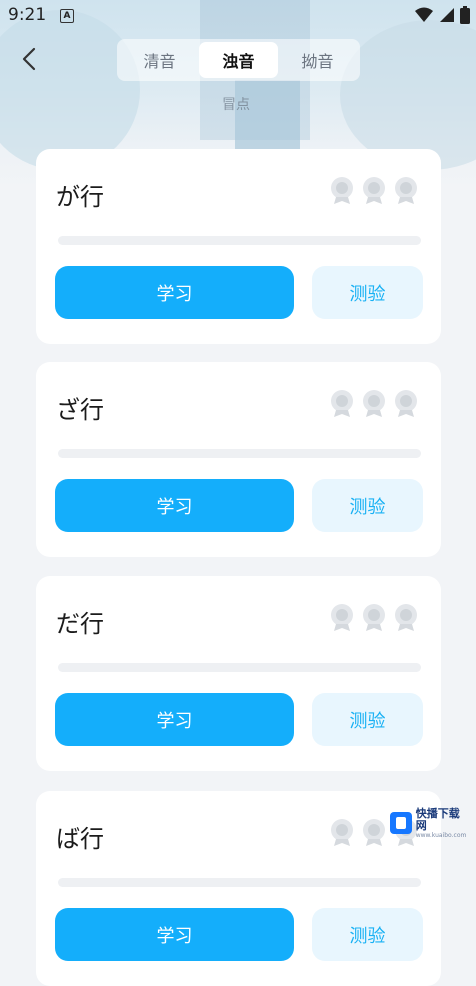 This screenshot has height=986, width=476. What do you see at coordinates (267, 115) in the screenshot?
I see `background-door` at bounding box center [267, 115].